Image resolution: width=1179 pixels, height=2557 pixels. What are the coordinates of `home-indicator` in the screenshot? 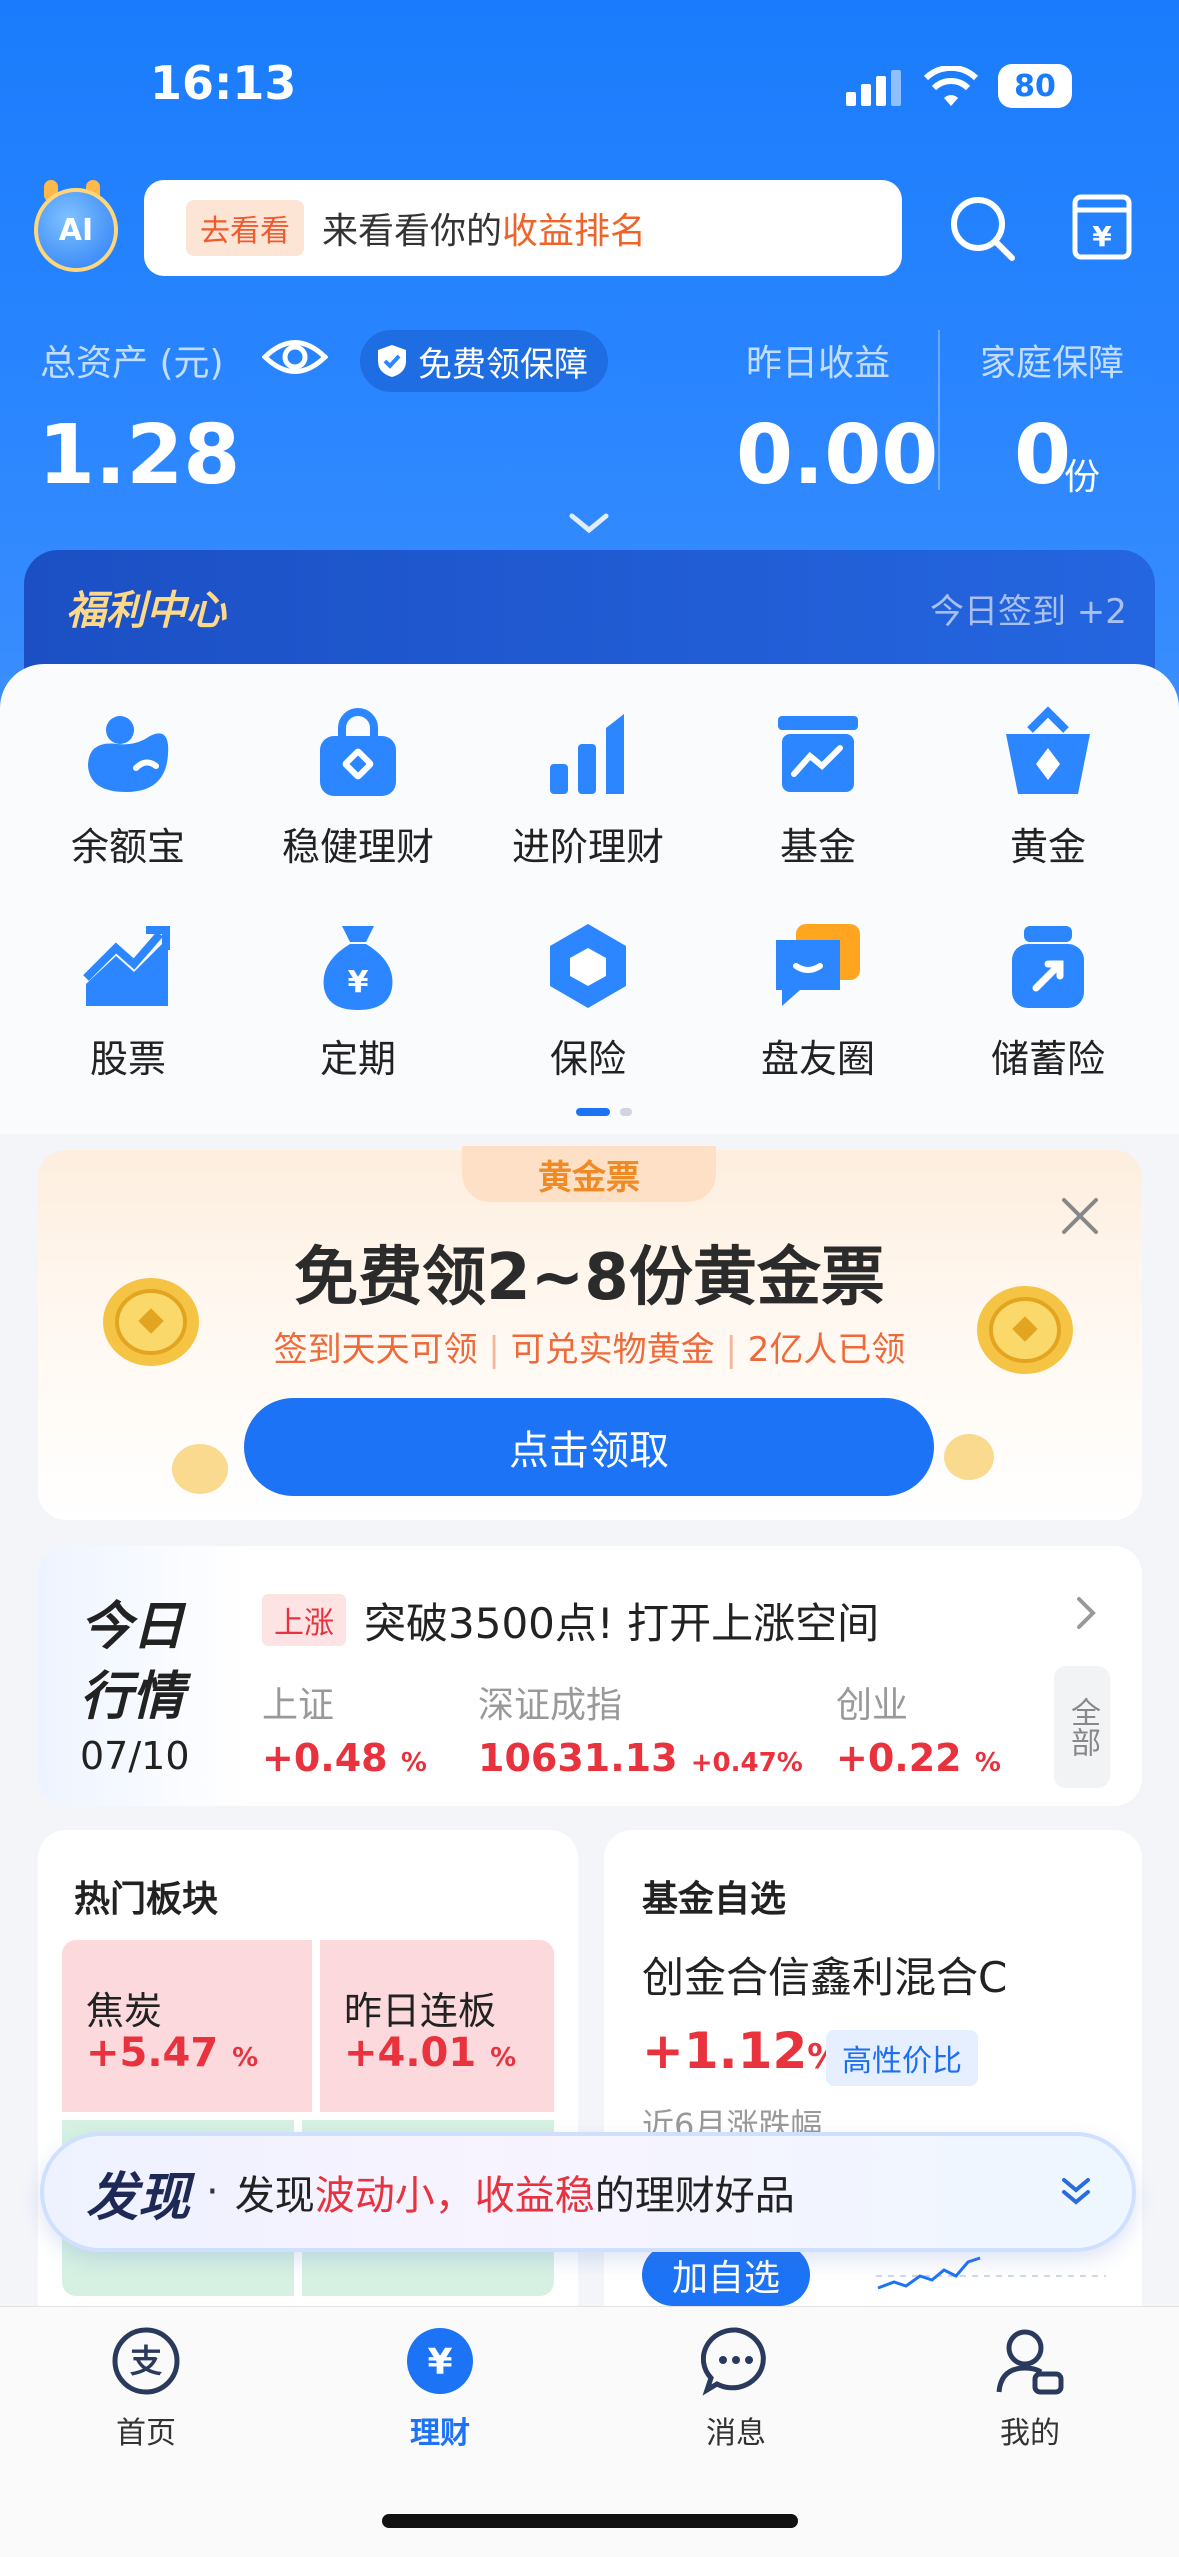 It's located at (590, 2521).